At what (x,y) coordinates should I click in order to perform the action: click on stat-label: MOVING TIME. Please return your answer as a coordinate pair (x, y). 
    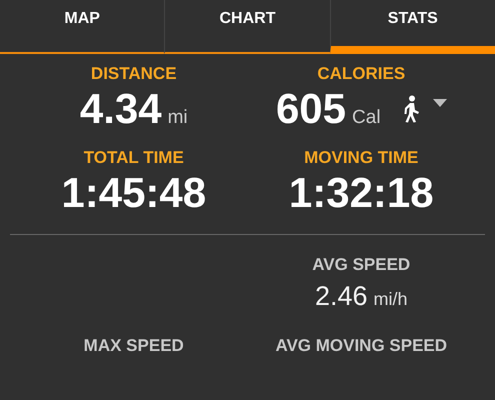
    Looking at the image, I should click on (361, 158).